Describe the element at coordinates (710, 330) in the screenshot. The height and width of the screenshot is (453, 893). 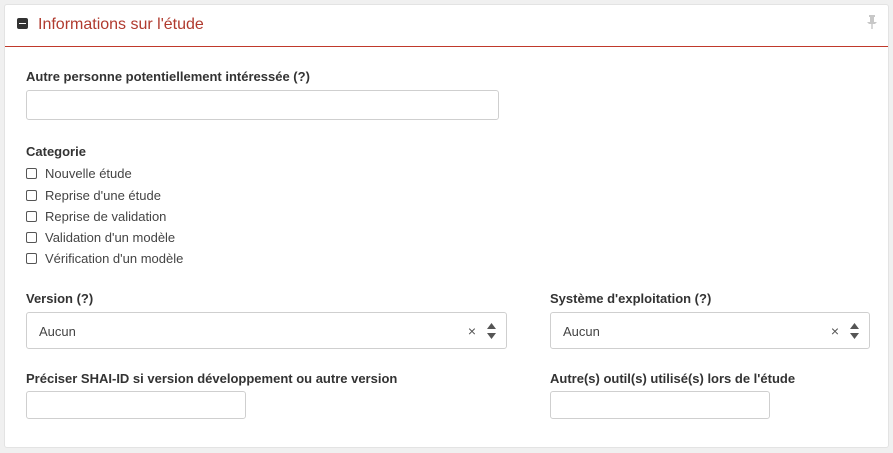
I see `os-select: Aucun ×` at that location.